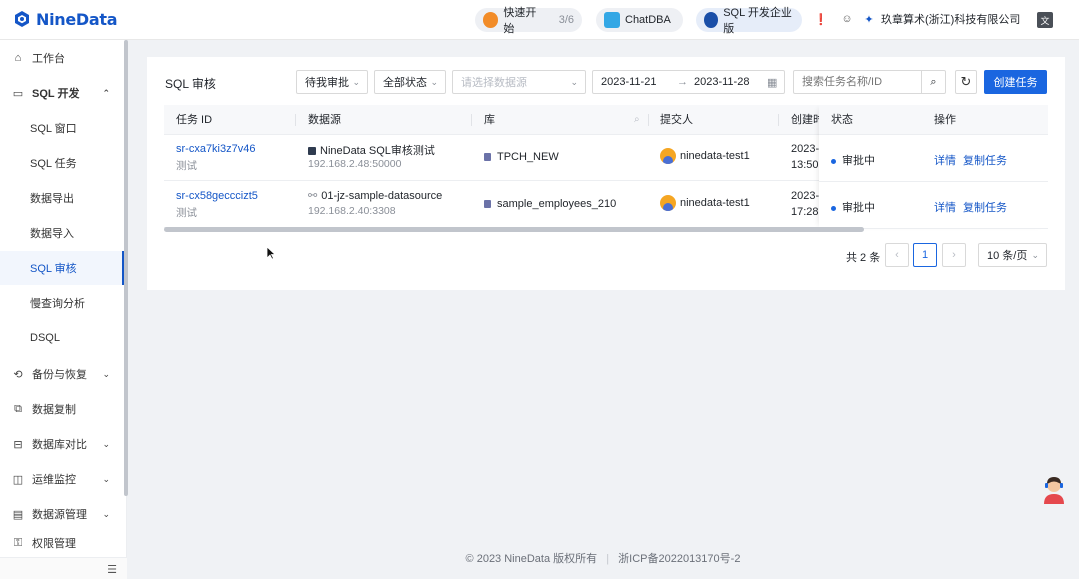 The image size is (1079, 579). What do you see at coordinates (966, 82) in the screenshot?
I see `refresh-button: ↻` at bounding box center [966, 82].